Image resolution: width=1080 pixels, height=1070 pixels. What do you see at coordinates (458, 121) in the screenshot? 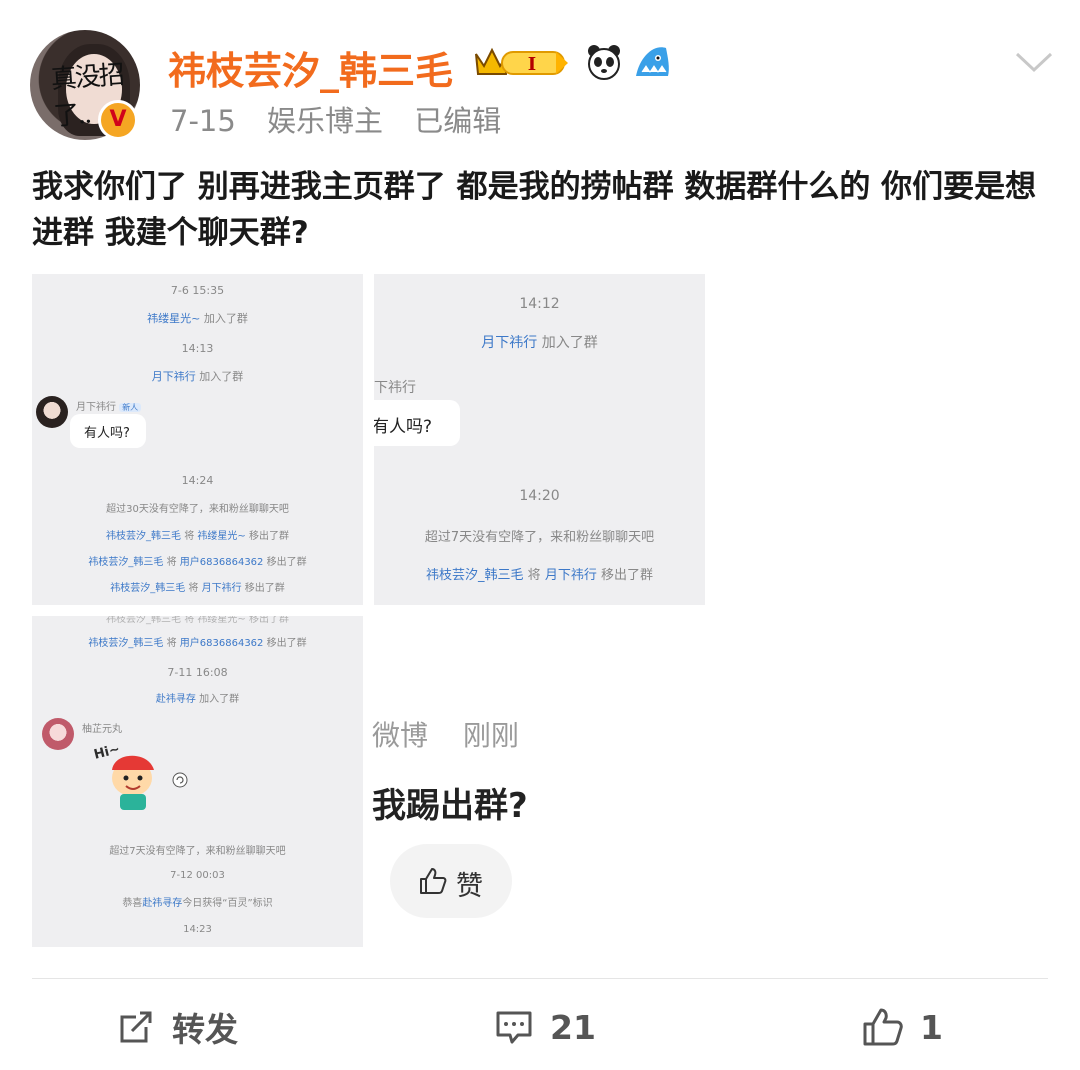
I see `post-edited: 已编辑` at bounding box center [458, 121].